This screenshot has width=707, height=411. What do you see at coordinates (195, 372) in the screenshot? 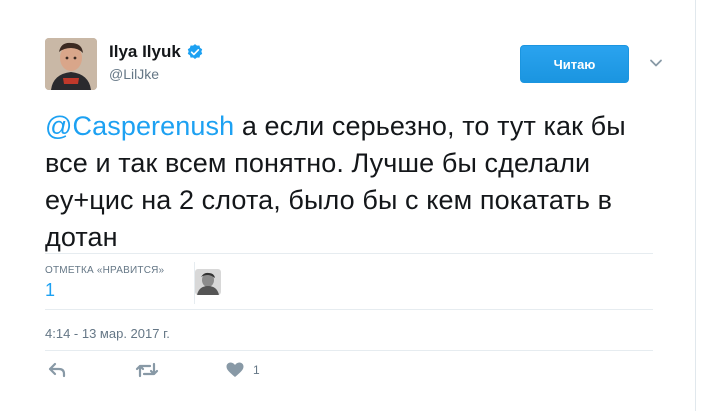
I see `tweet-actions: 1` at bounding box center [195, 372].